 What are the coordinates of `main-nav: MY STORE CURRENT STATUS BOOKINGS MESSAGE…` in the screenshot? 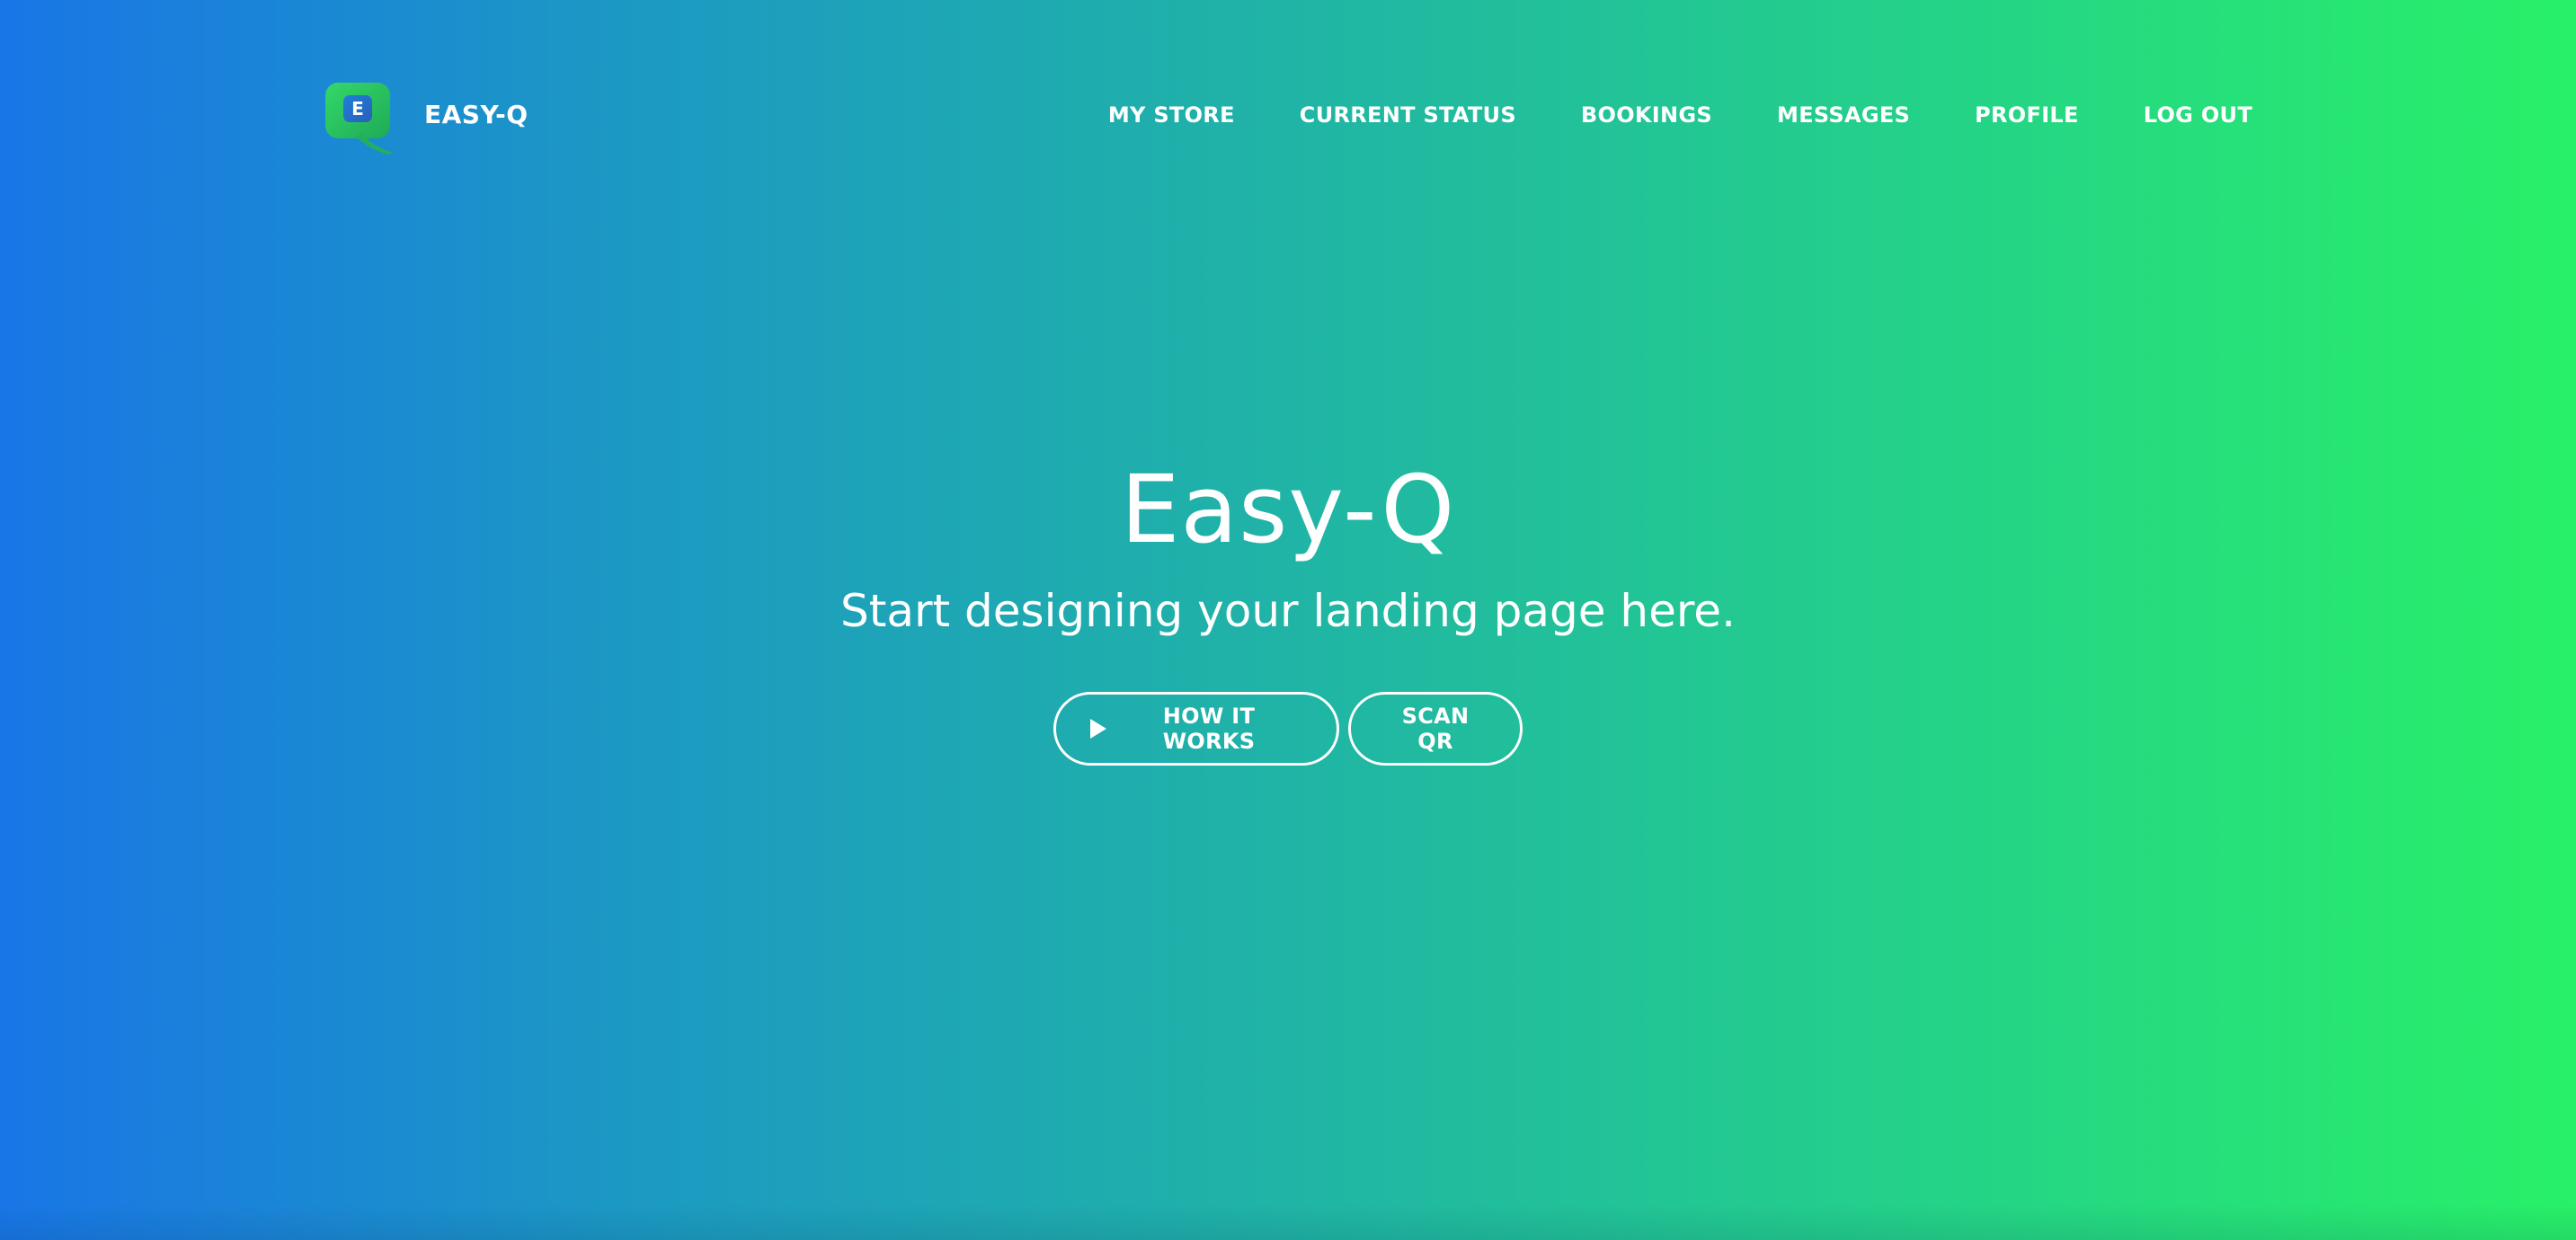 It's located at (1680, 115).